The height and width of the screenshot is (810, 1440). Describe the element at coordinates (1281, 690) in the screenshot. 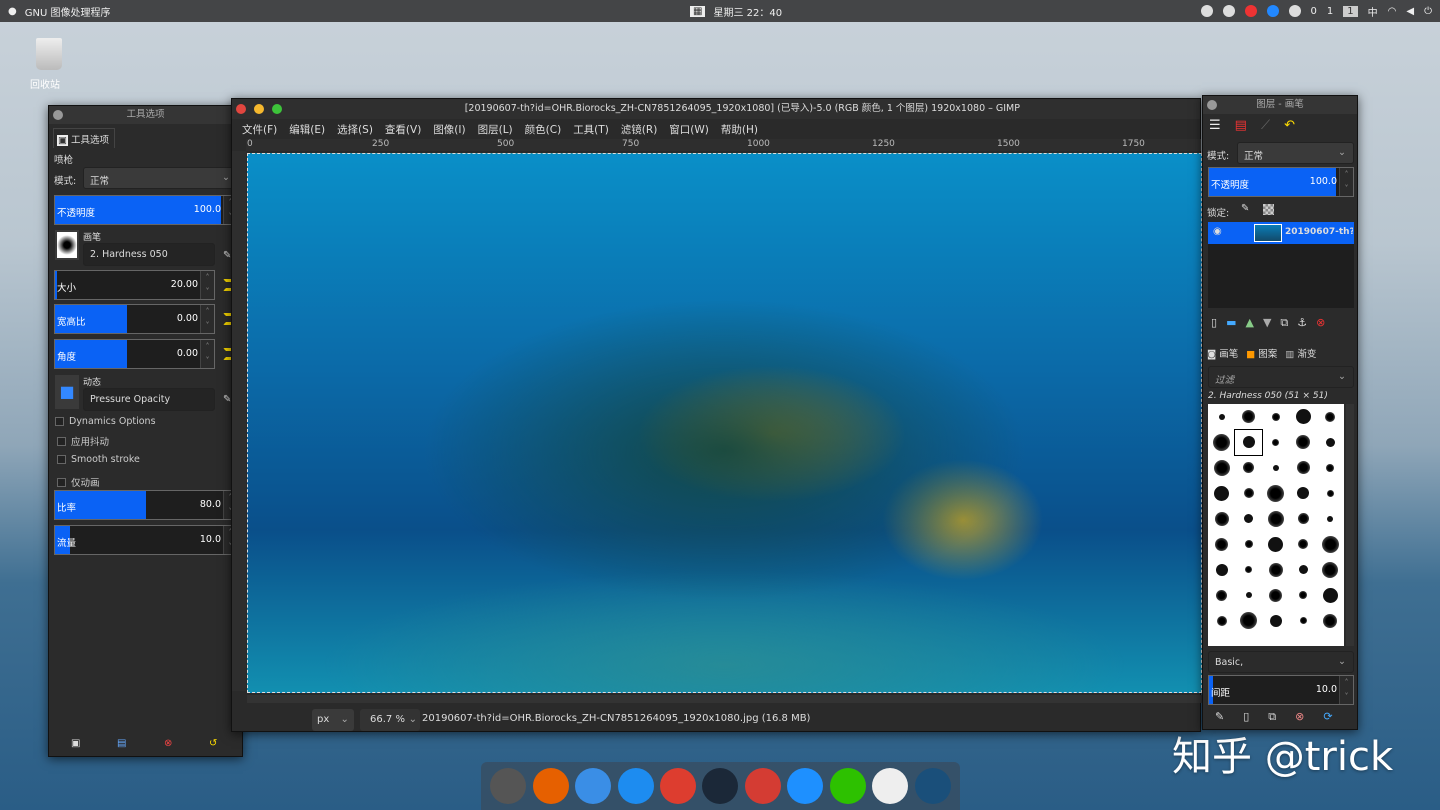

I see `spacing-slider: 间距 10.0 ˄ ˅` at that location.